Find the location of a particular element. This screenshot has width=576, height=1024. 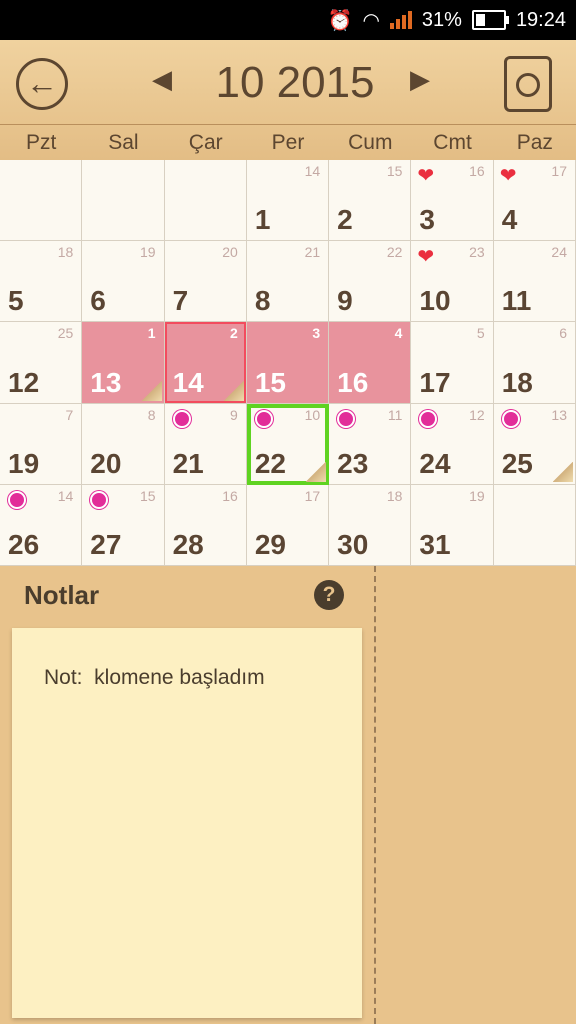

day-cell: 5 17 is located at coordinates (452, 363).